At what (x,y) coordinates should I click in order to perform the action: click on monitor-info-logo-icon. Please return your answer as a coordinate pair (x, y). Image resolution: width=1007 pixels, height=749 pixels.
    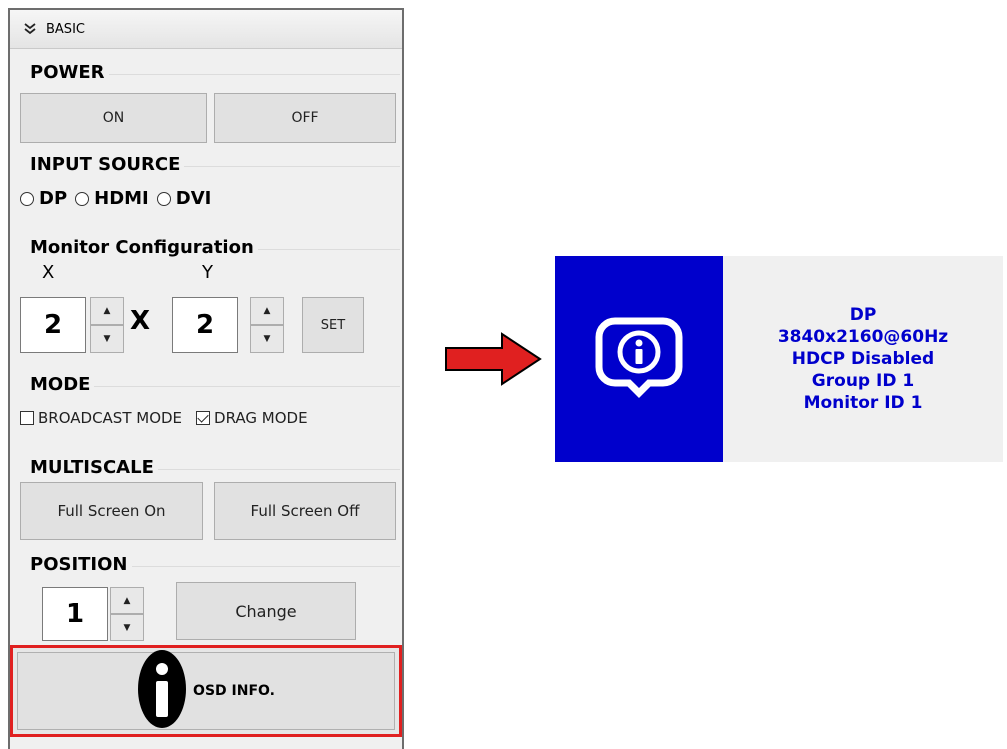
    Looking at the image, I should click on (639, 359).